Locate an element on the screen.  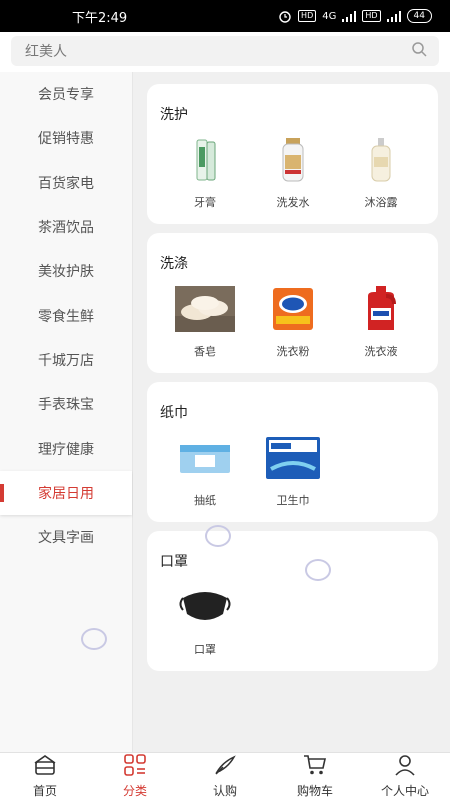
sidebar-item-label: 文具字画 is located at coordinates (66, 538).